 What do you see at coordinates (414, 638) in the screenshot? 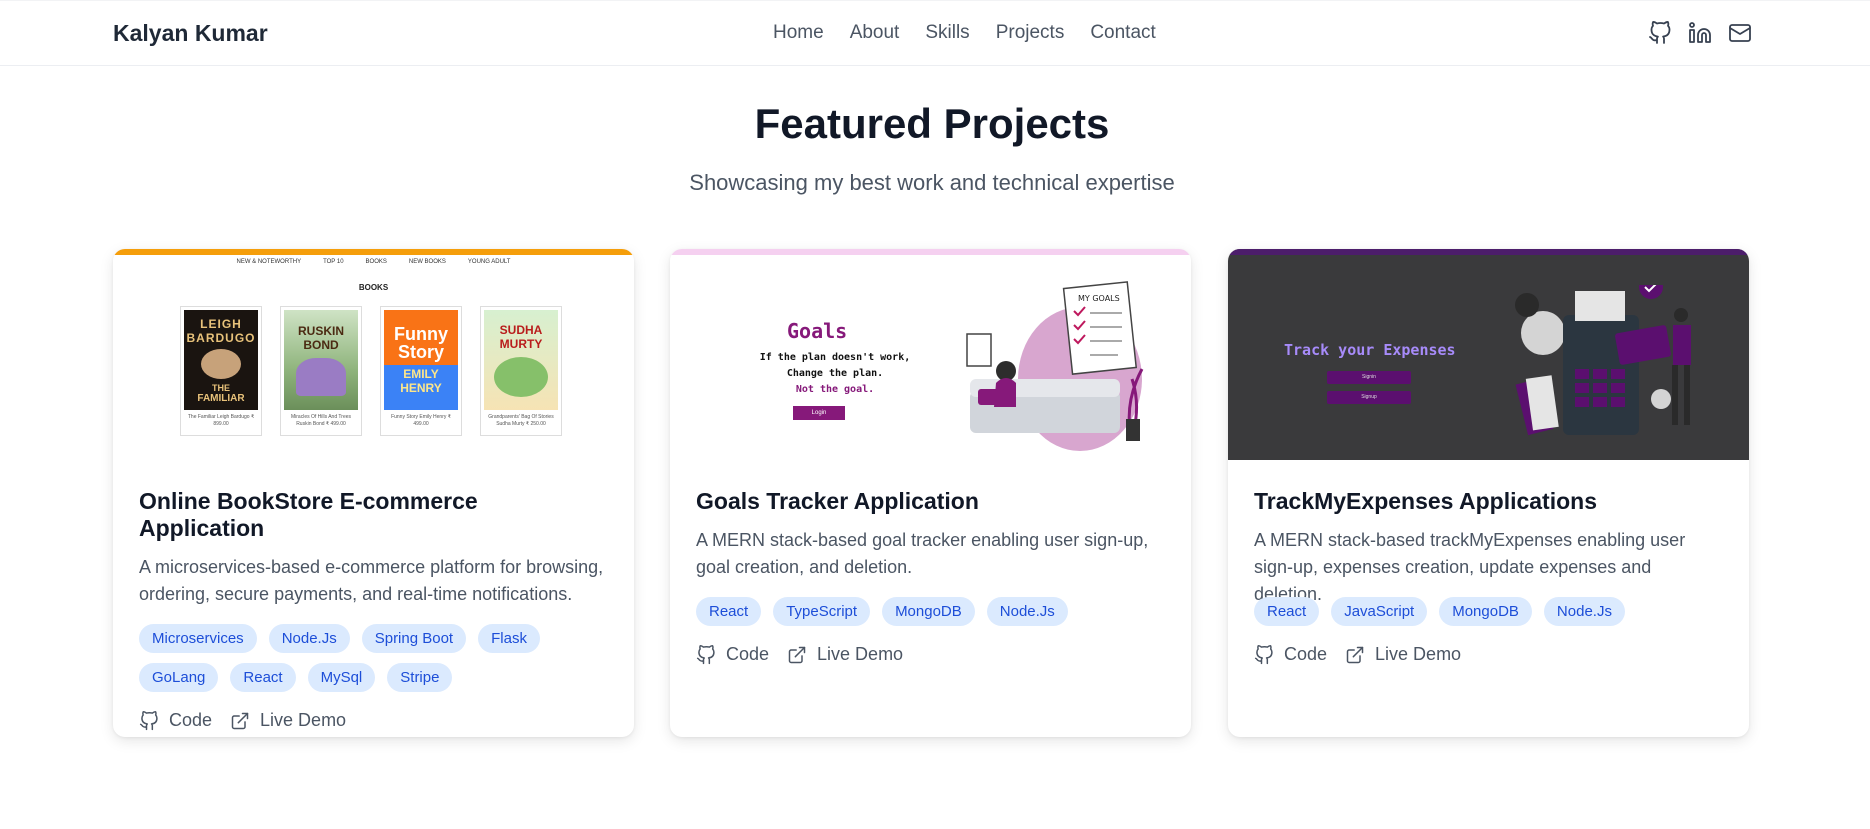
I see `tech-tag: Spring Boot` at bounding box center [414, 638].